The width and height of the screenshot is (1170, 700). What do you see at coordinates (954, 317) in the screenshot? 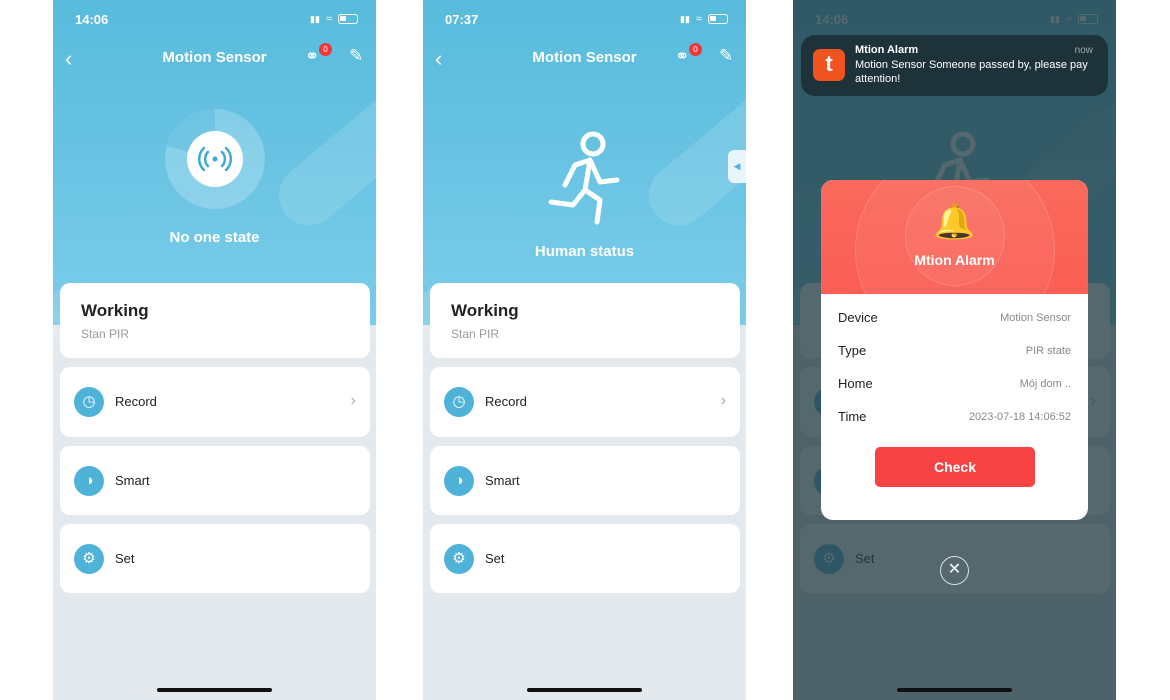
I see `alarm-detail-row: Device Motion Sensor` at bounding box center [954, 317].